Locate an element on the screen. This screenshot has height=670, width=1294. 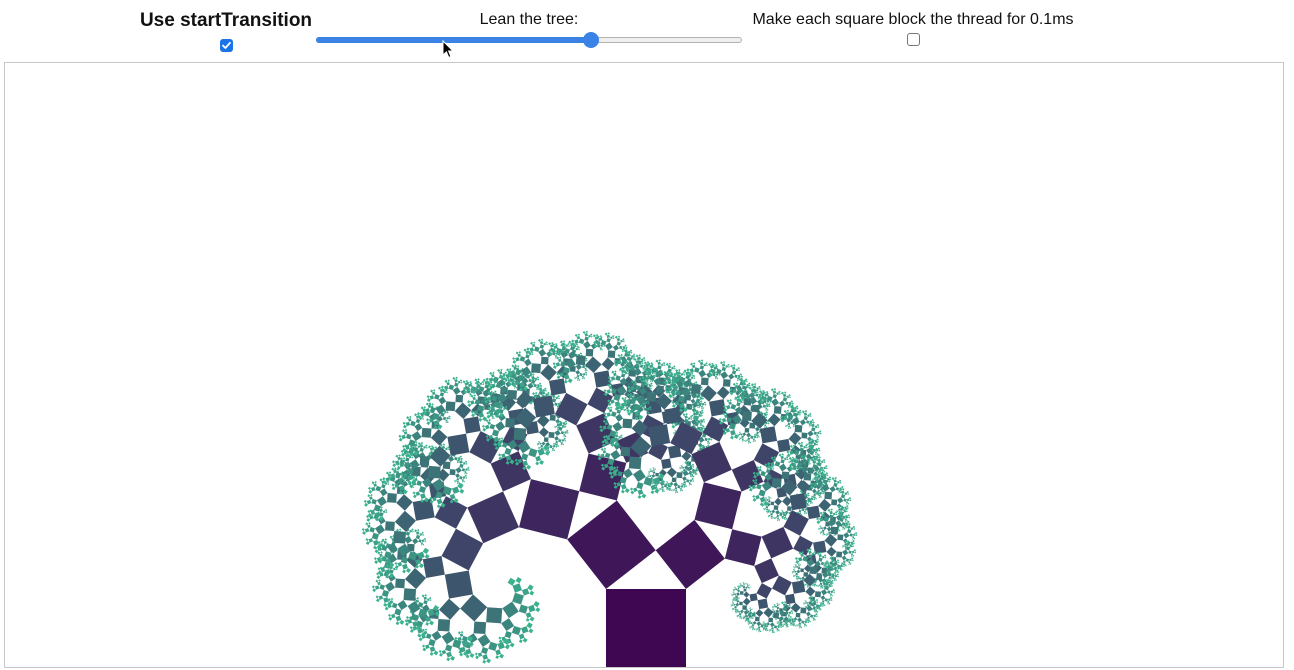
transition-checkbox is located at coordinates (226, 45).